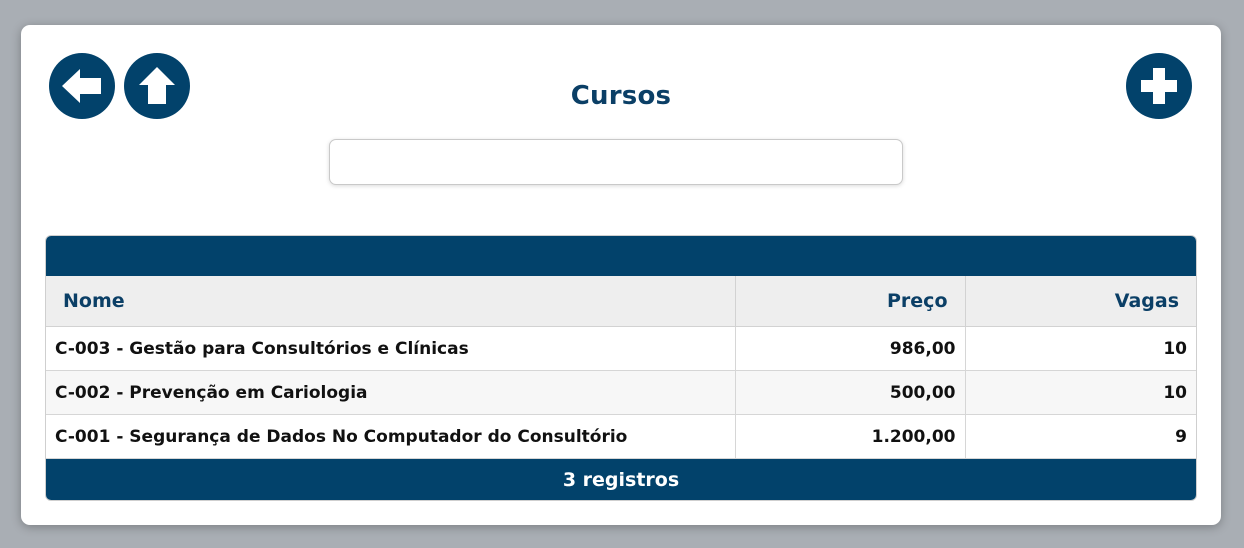 Image resolution: width=1244 pixels, height=548 pixels. Describe the element at coordinates (390, 392) in the screenshot. I see `cell-nome: C-002 - Prevenção em Cariologia` at that location.